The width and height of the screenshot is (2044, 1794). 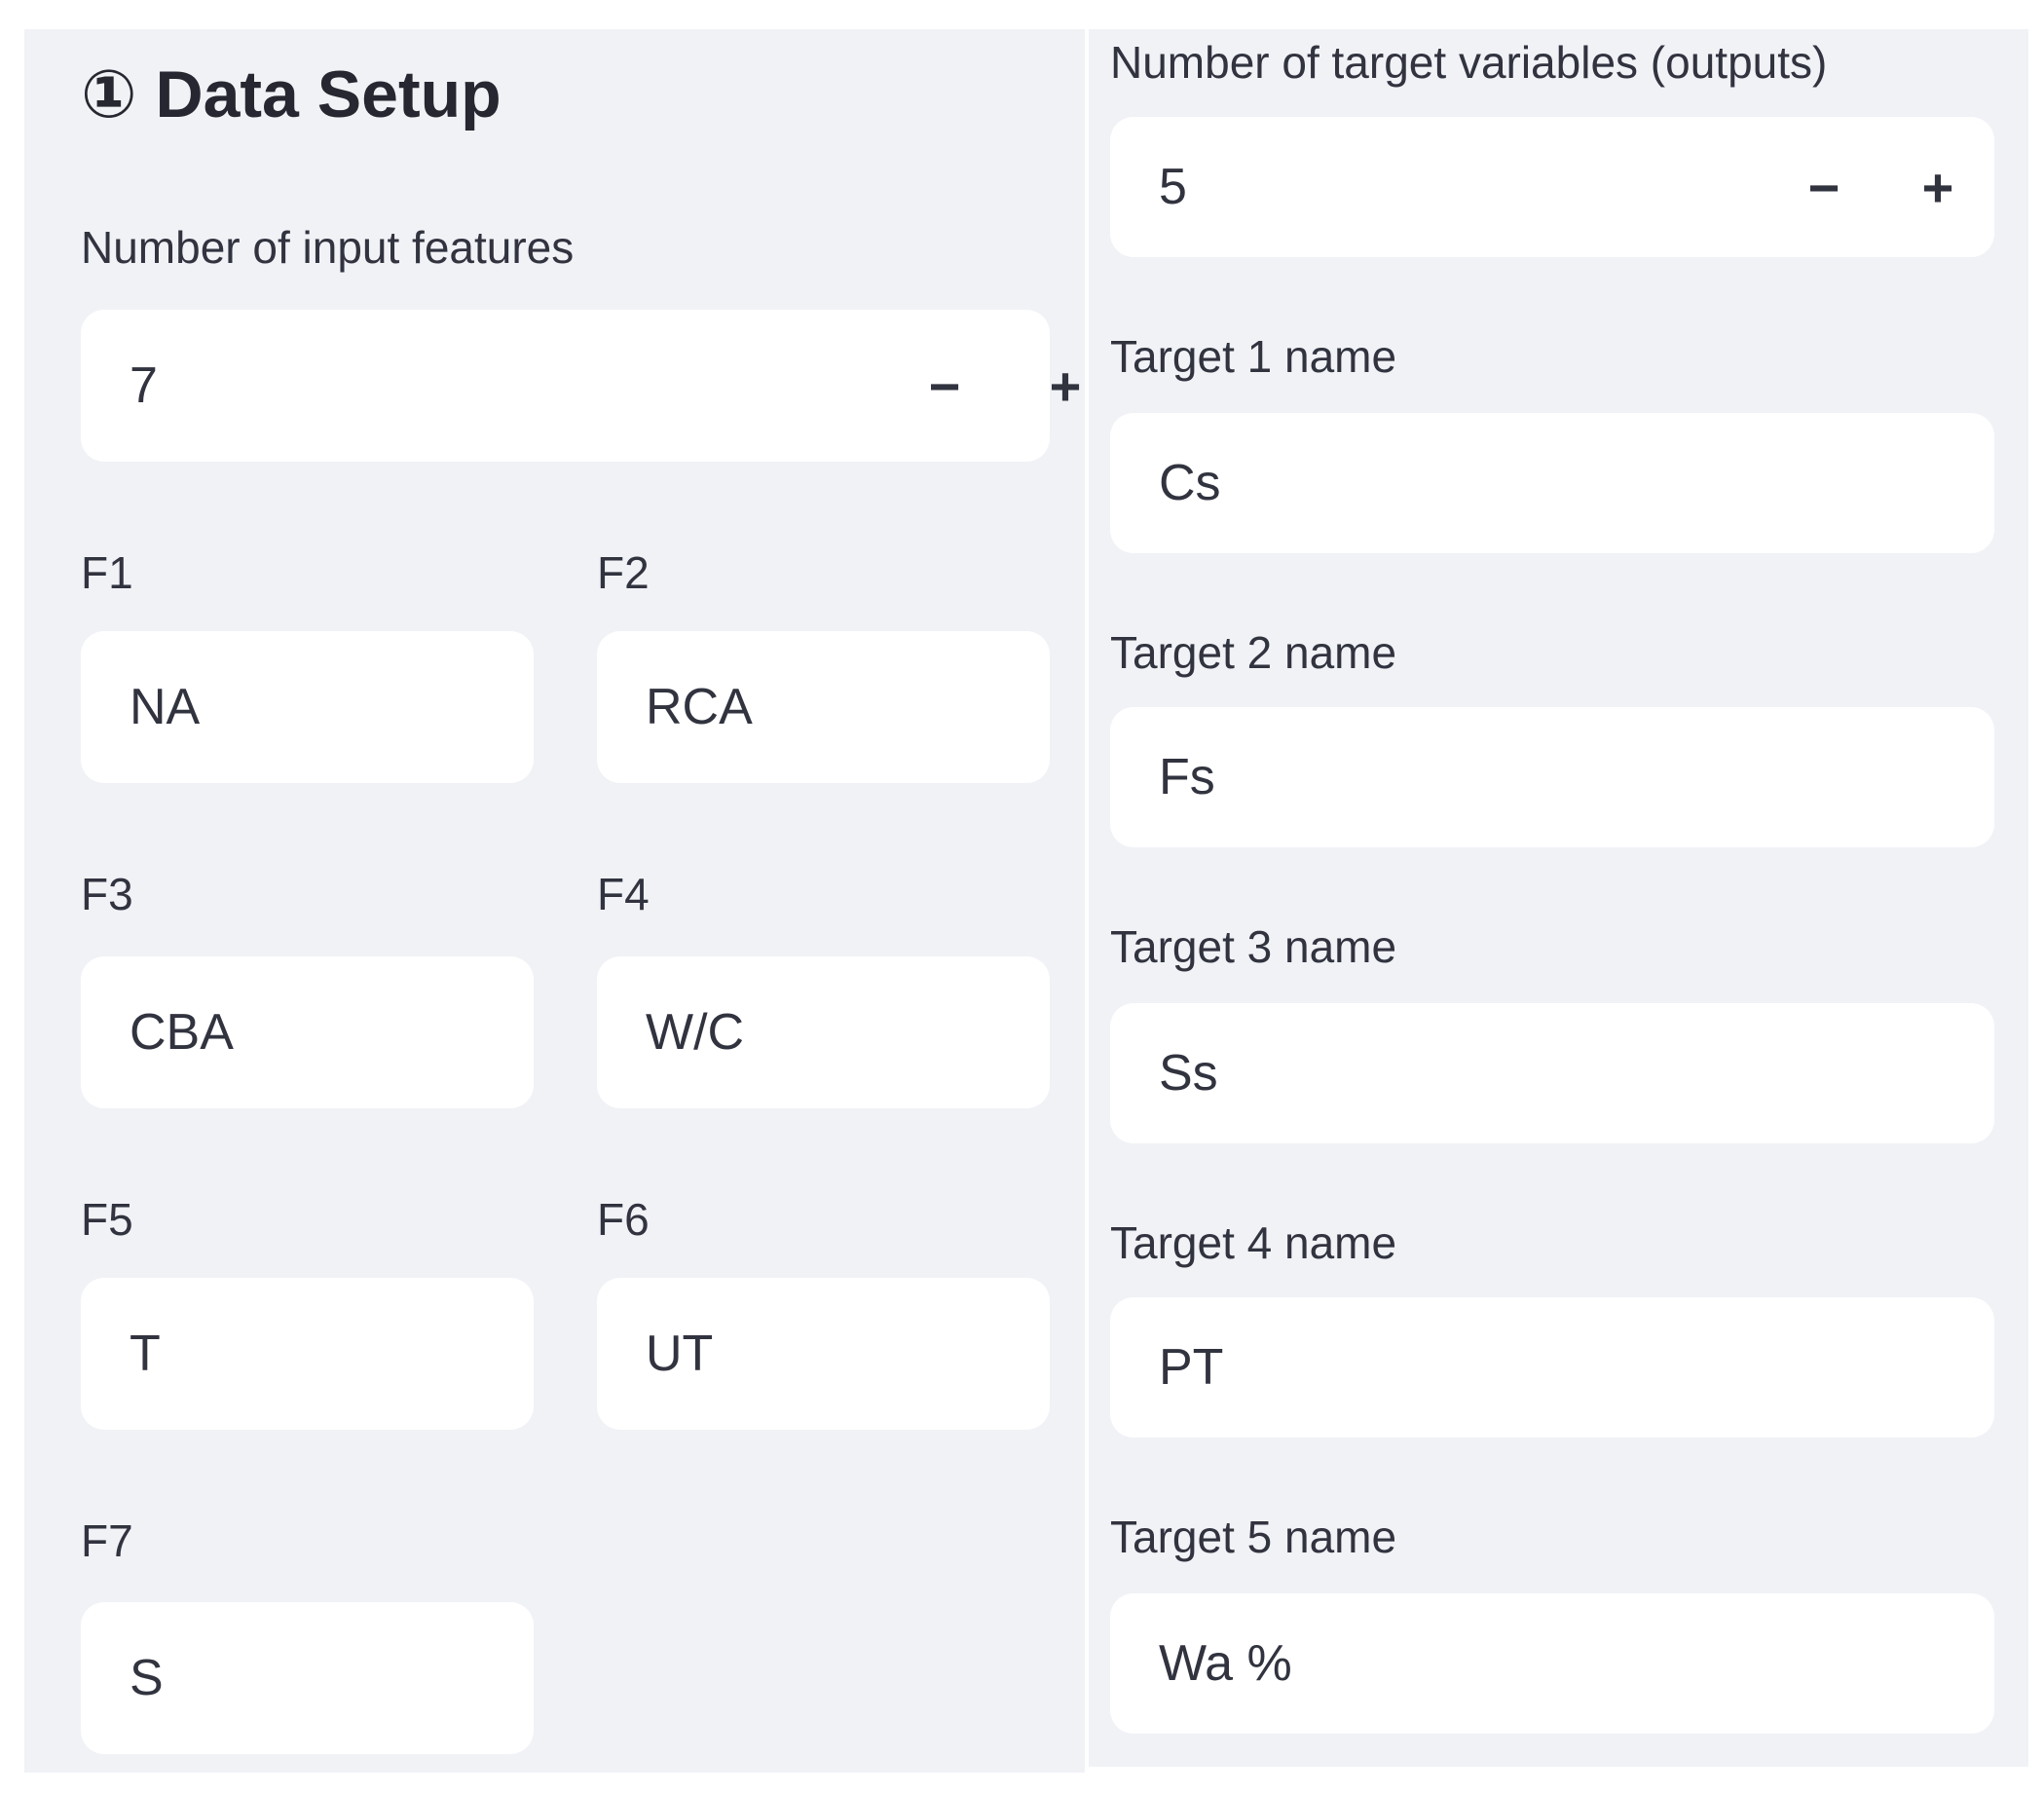 I want to click on target-label-4: Target 4 name, so click(x=1253, y=1242).